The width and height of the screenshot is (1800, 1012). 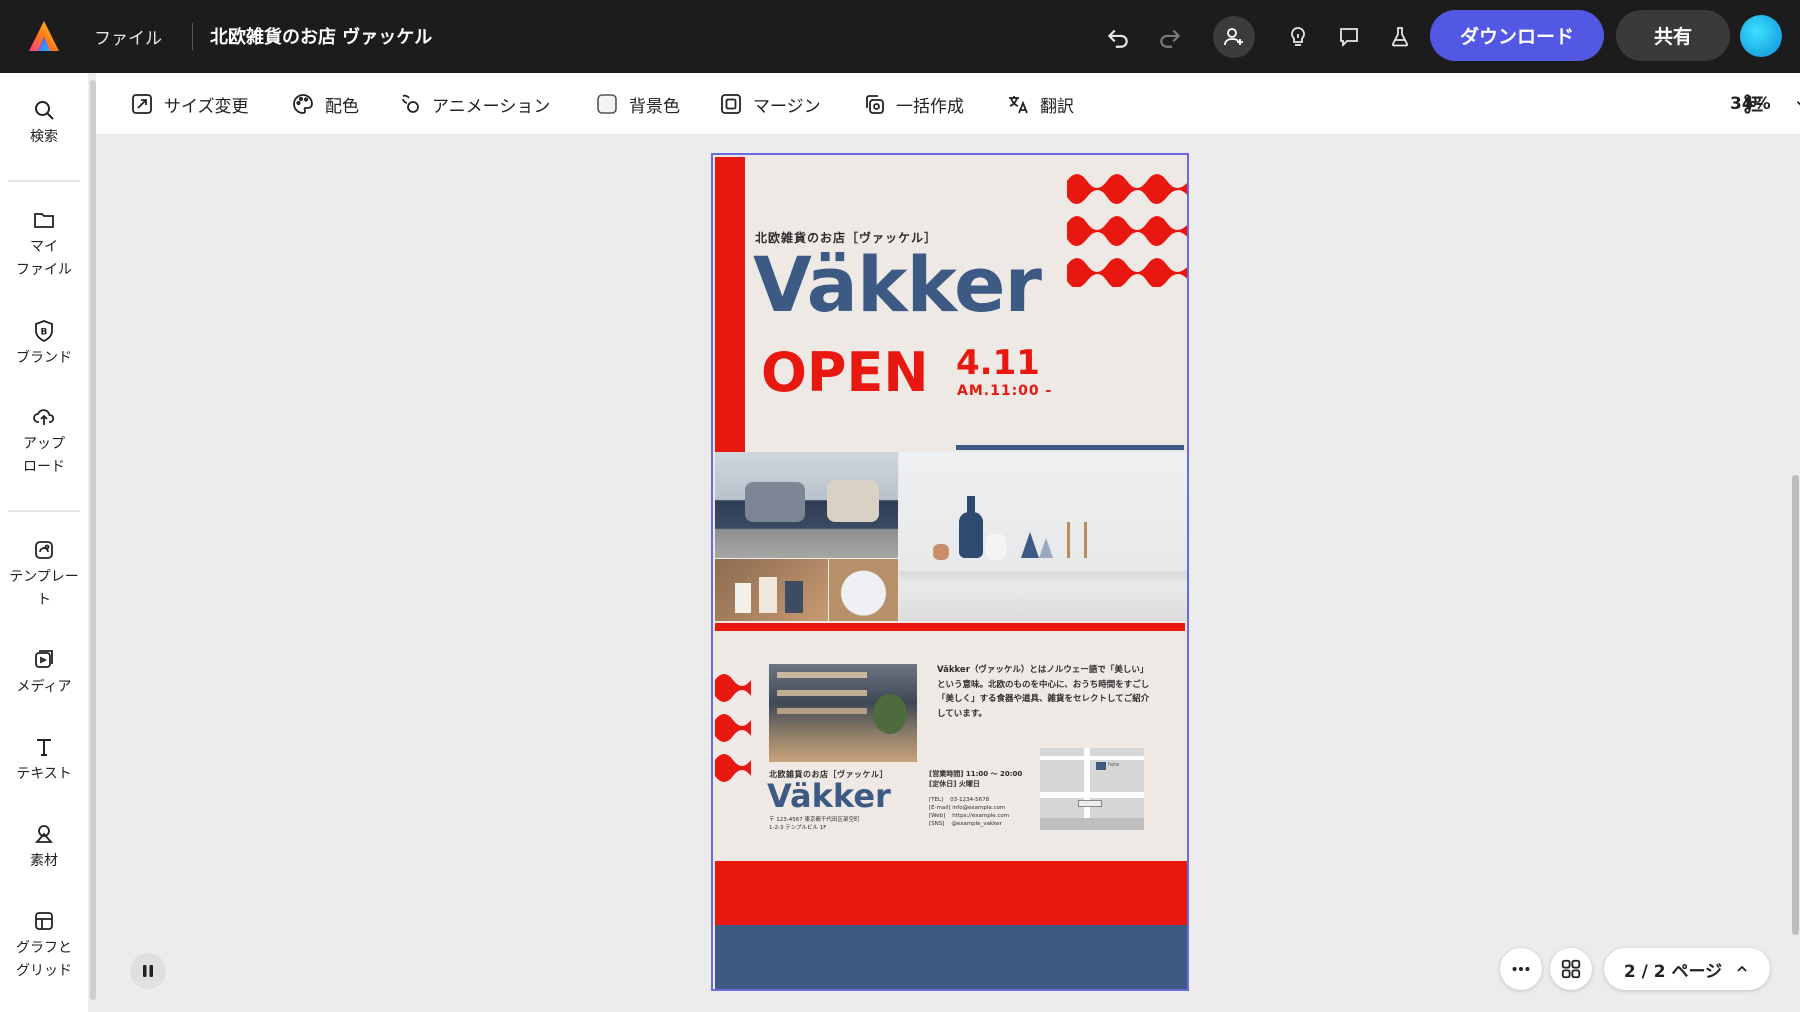 I want to click on translate-button: 翻訳, so click(x=1040, y=104).